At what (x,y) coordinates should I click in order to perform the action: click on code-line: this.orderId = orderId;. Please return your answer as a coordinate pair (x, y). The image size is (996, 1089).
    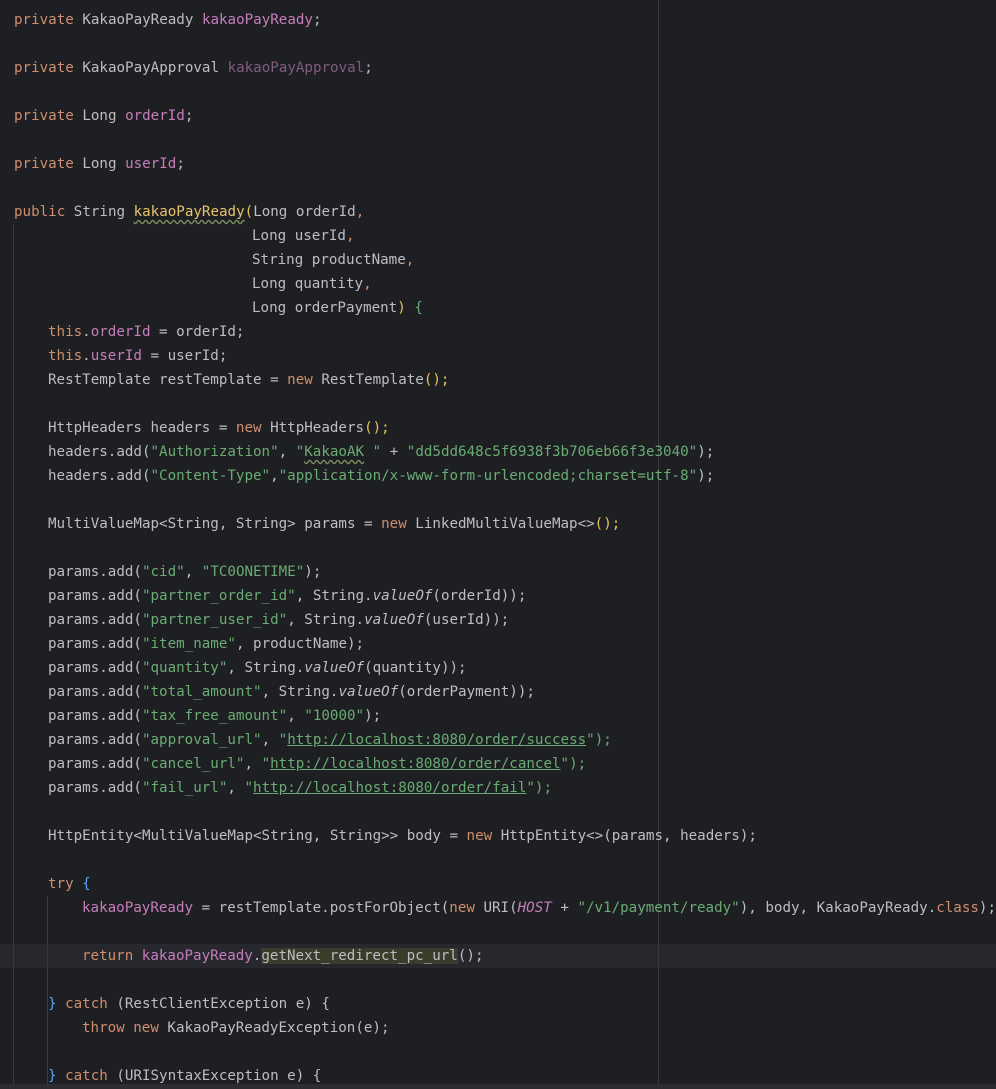
    Looking at the image, I should click on (146, 332).